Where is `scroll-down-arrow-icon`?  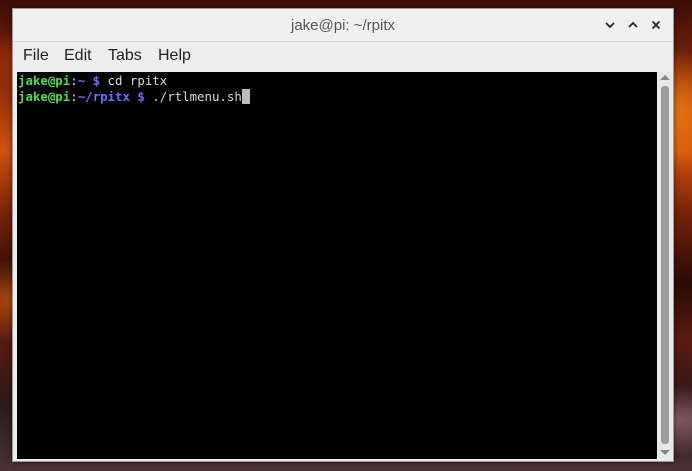 scroll-down-arrow-icon is located at coordinates (665, 452).